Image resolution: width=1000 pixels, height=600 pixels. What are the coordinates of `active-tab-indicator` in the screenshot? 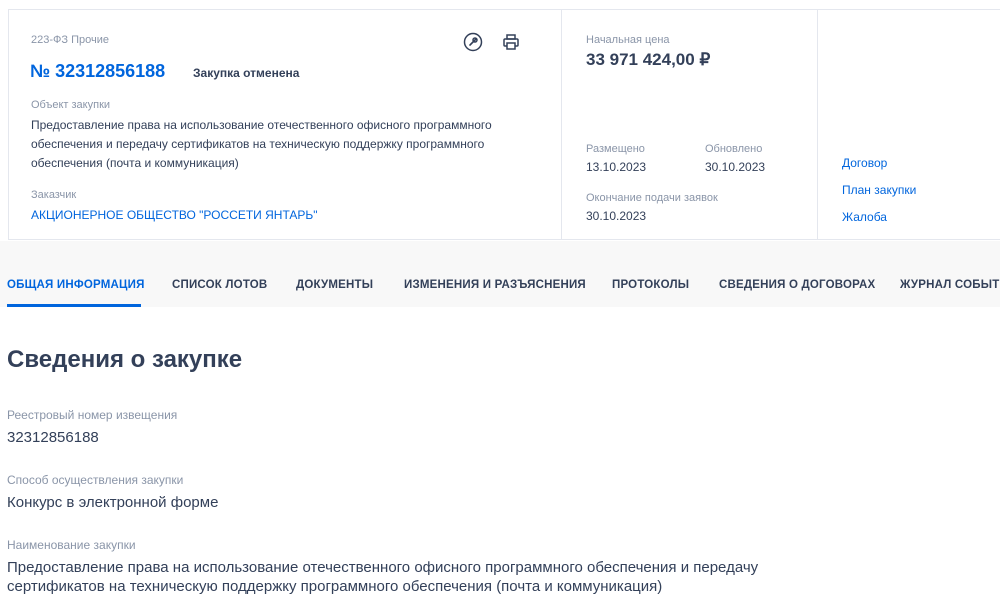 It's located at (74, 305).